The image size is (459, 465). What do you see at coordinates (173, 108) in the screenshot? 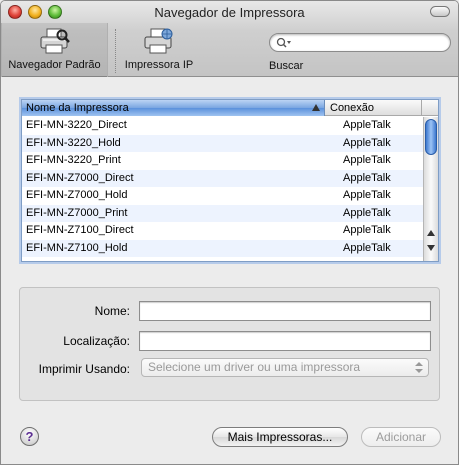
I see `column-header-printer-name: Nome da Impressora` at bounding box center [173, 108].